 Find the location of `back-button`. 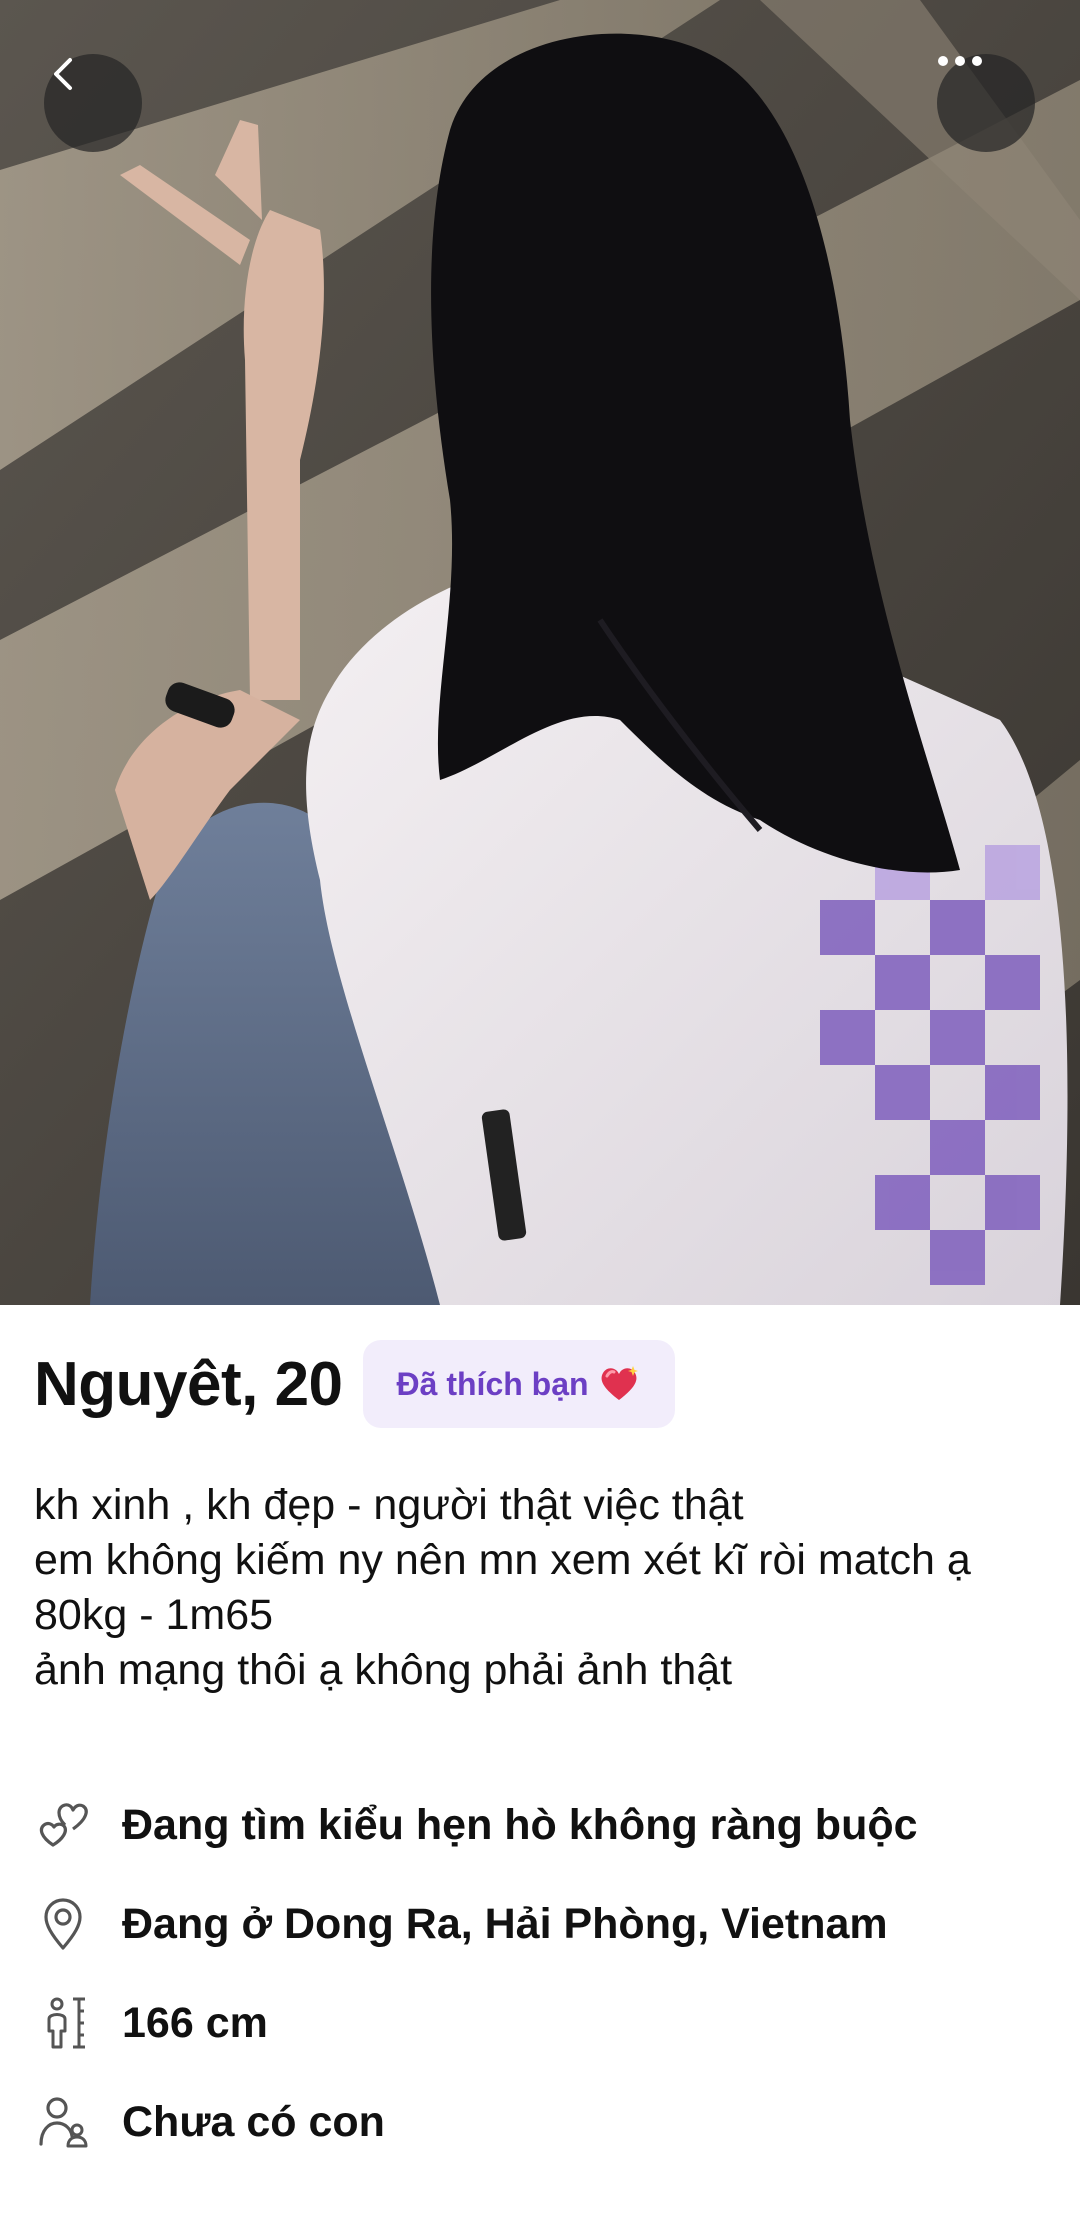

back-button is located at coordinates (93, 103).